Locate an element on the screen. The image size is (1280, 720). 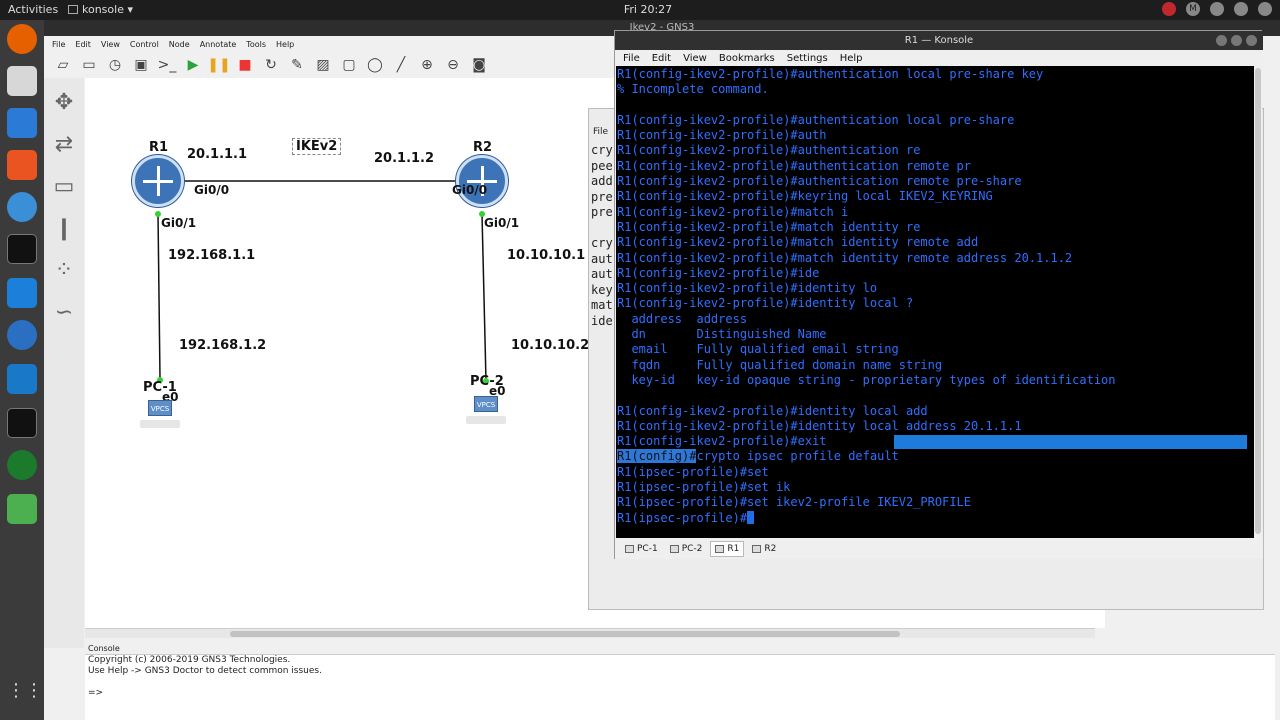
menu-annotate: Annotate is located at coordinates (218, 44).